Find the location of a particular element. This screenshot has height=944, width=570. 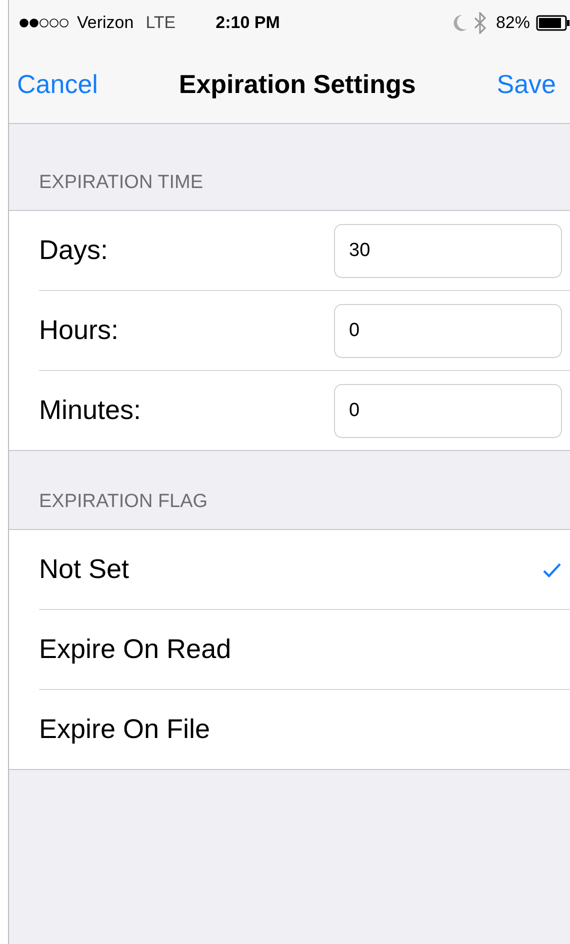

option-label: Expire On File is located at coordinates (124, 729).